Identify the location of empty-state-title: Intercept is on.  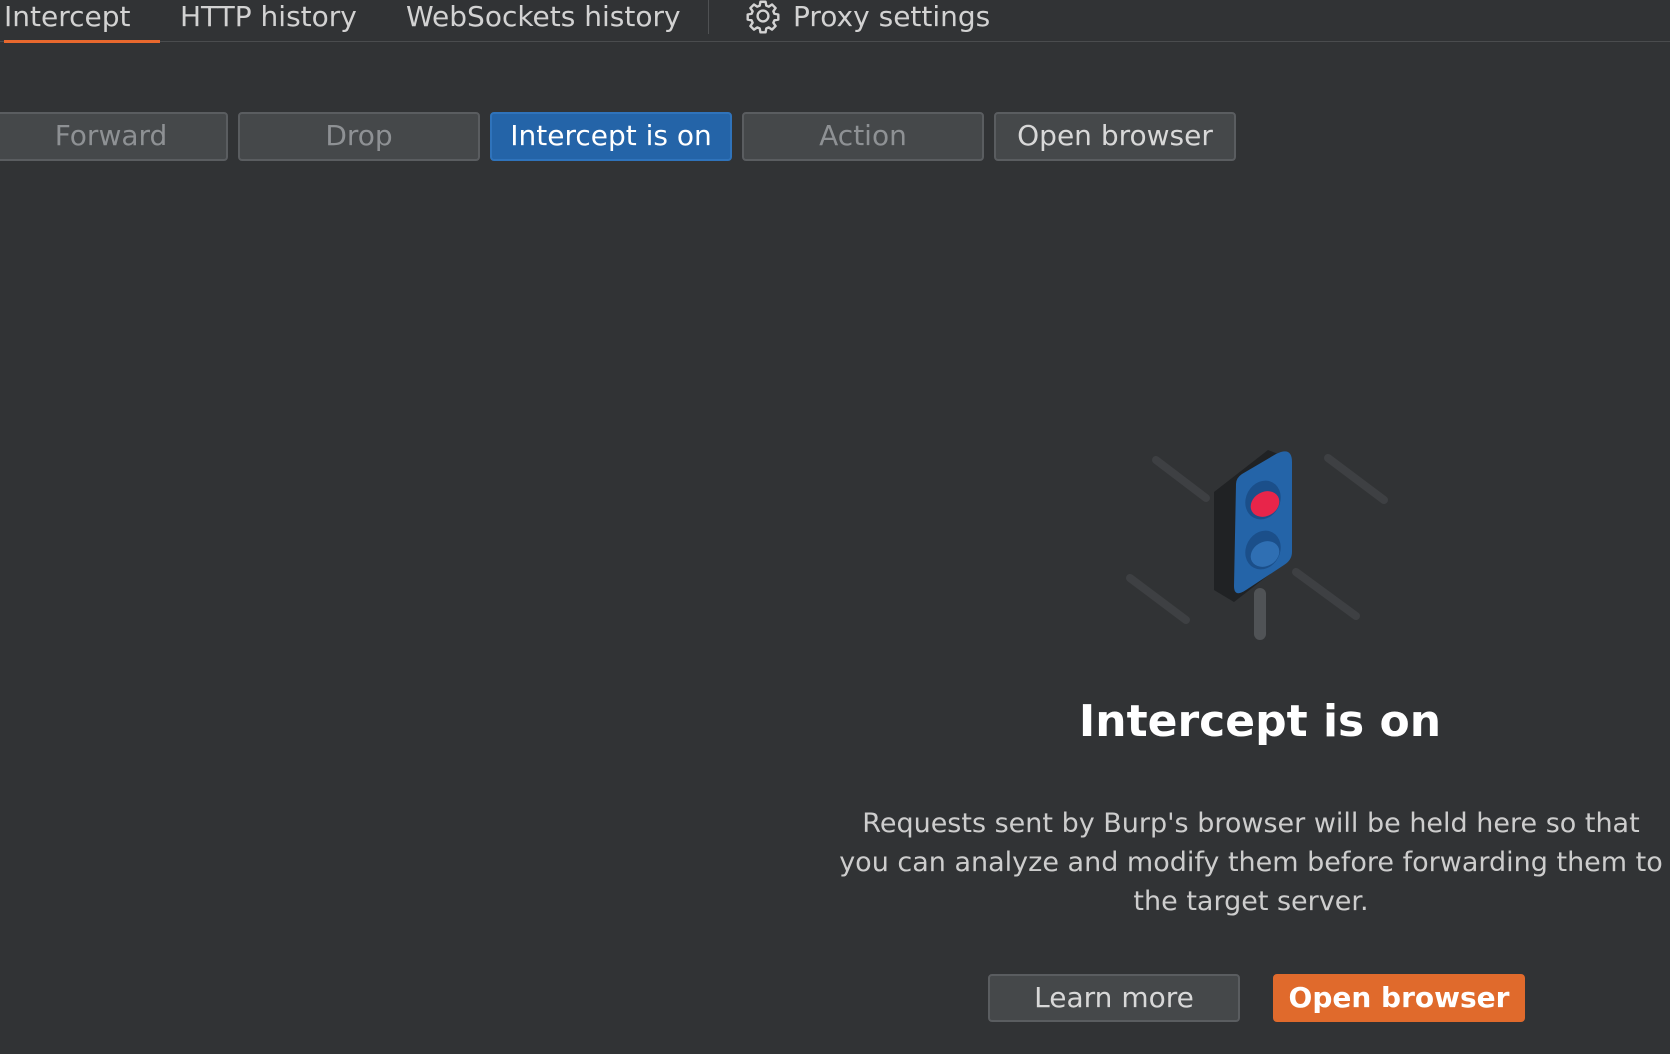
(1260, 721).